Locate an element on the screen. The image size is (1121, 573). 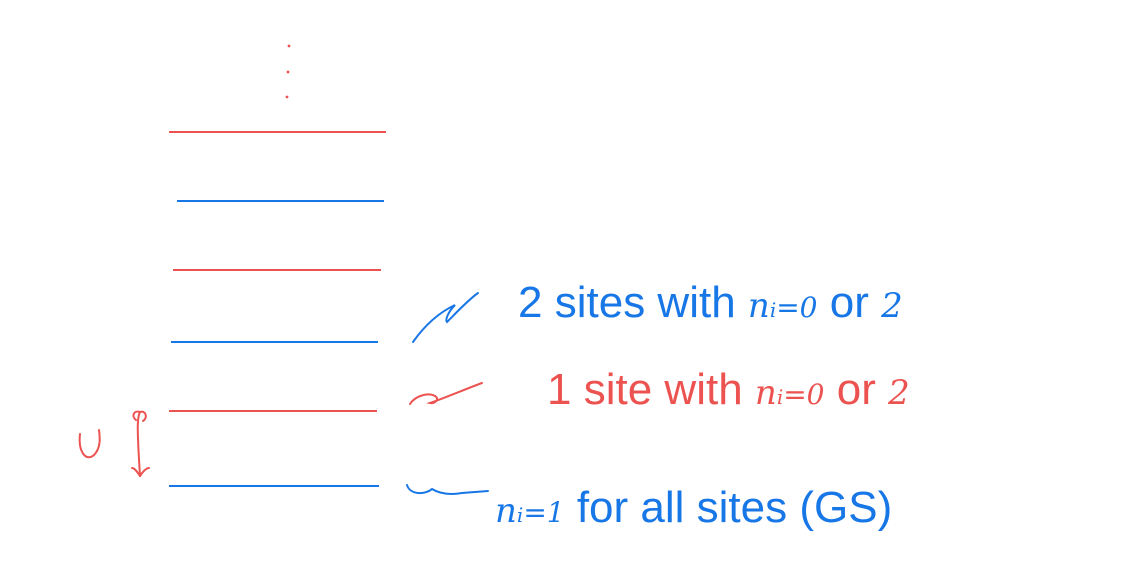
label-ground-state: ni=1 for all sites (GS) is located at coordinates (693, 508).